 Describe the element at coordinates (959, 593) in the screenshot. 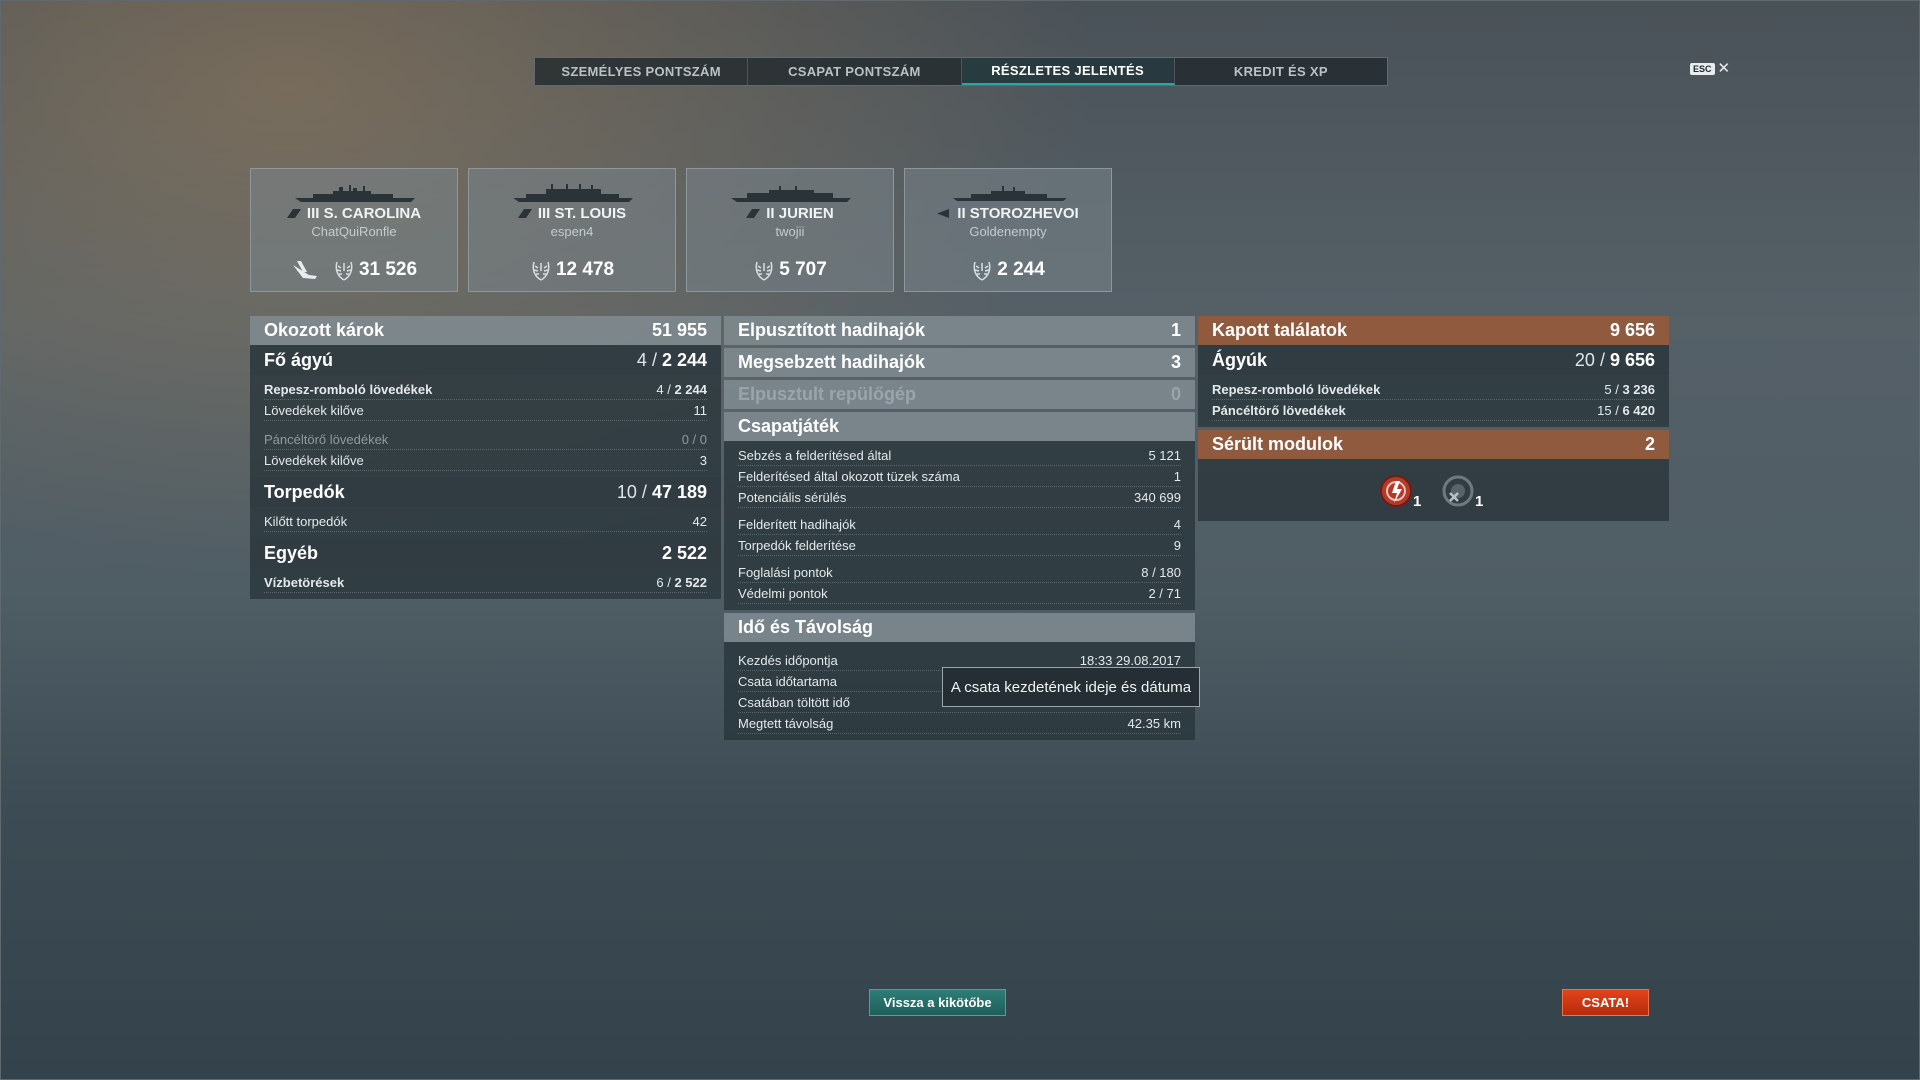

I see `stat-row: Védelmi pontok 2 / 71` at that location.